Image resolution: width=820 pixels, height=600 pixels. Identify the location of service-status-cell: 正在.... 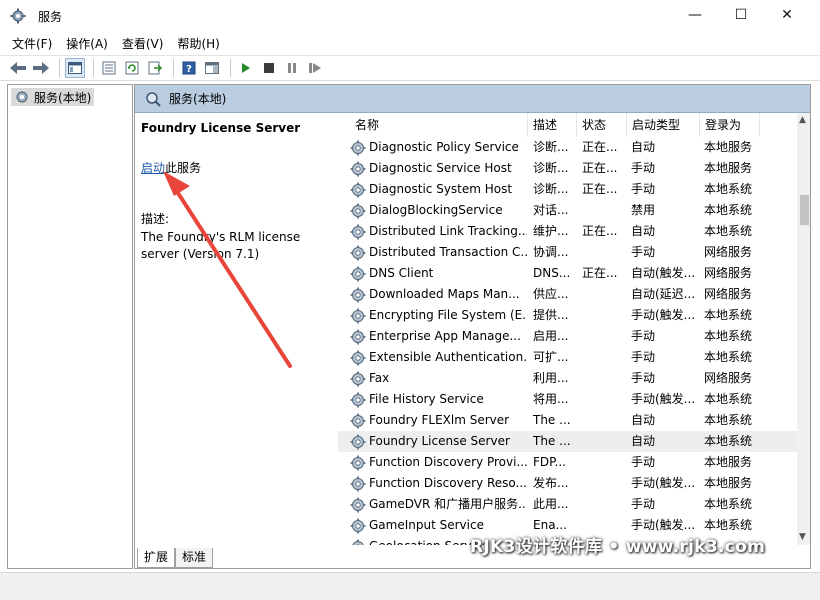
(600, 168).